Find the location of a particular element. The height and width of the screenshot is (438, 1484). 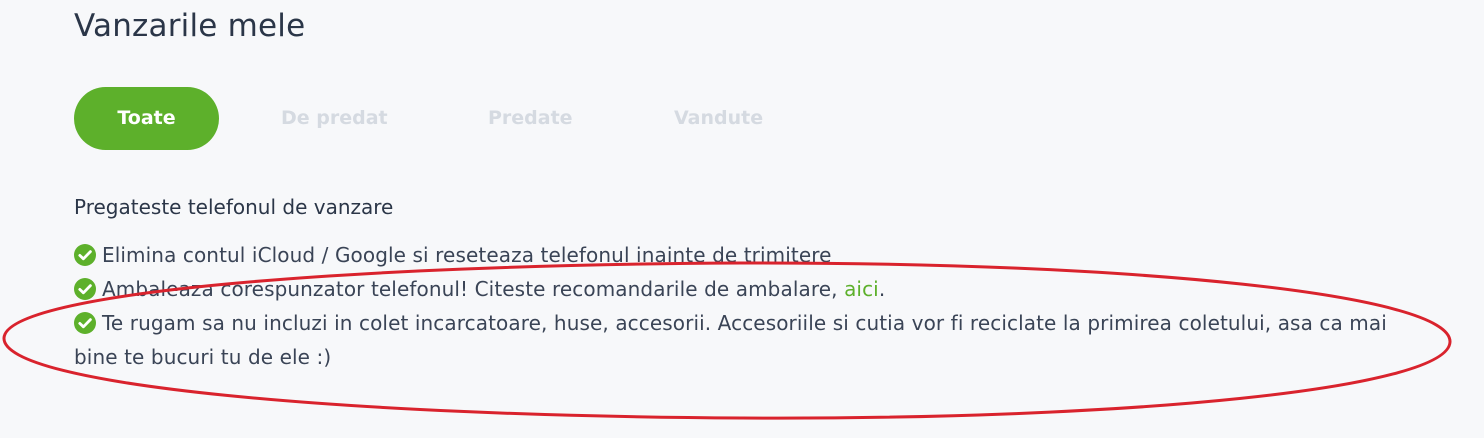

tab-vandute: Vandute is located at coordinates (718, 118).